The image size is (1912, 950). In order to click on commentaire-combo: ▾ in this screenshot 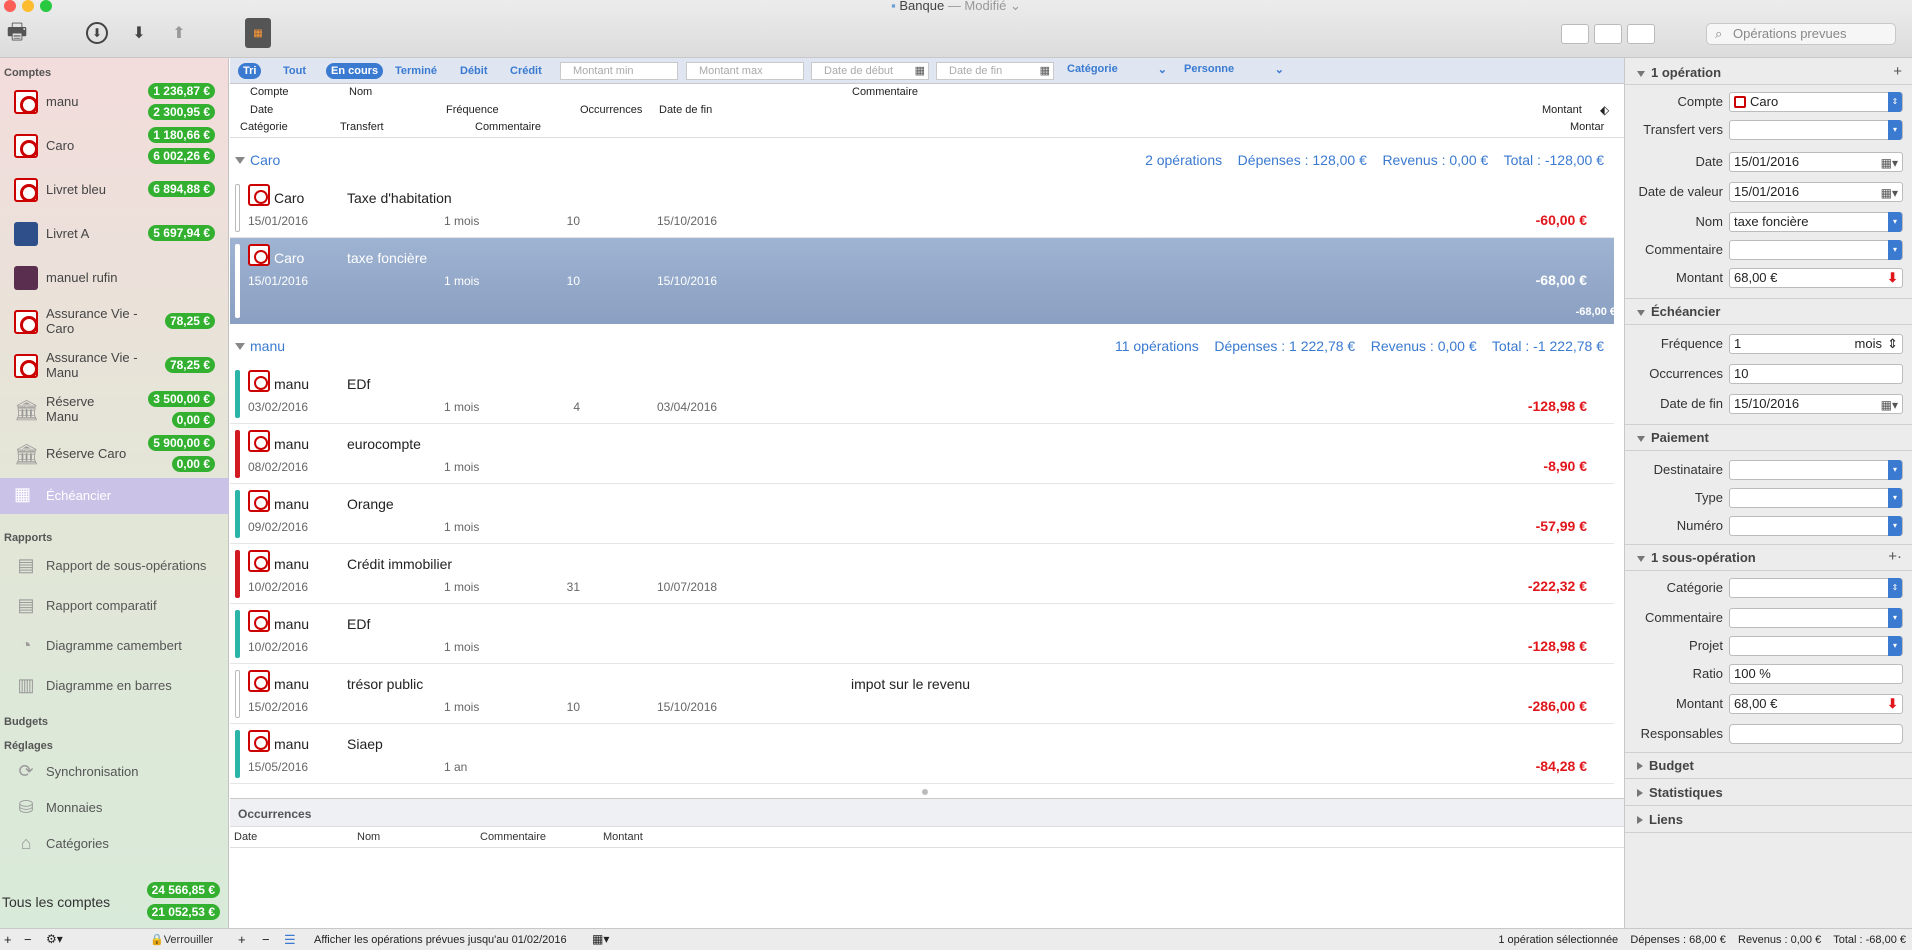, I will do `click(1816, 250)`.